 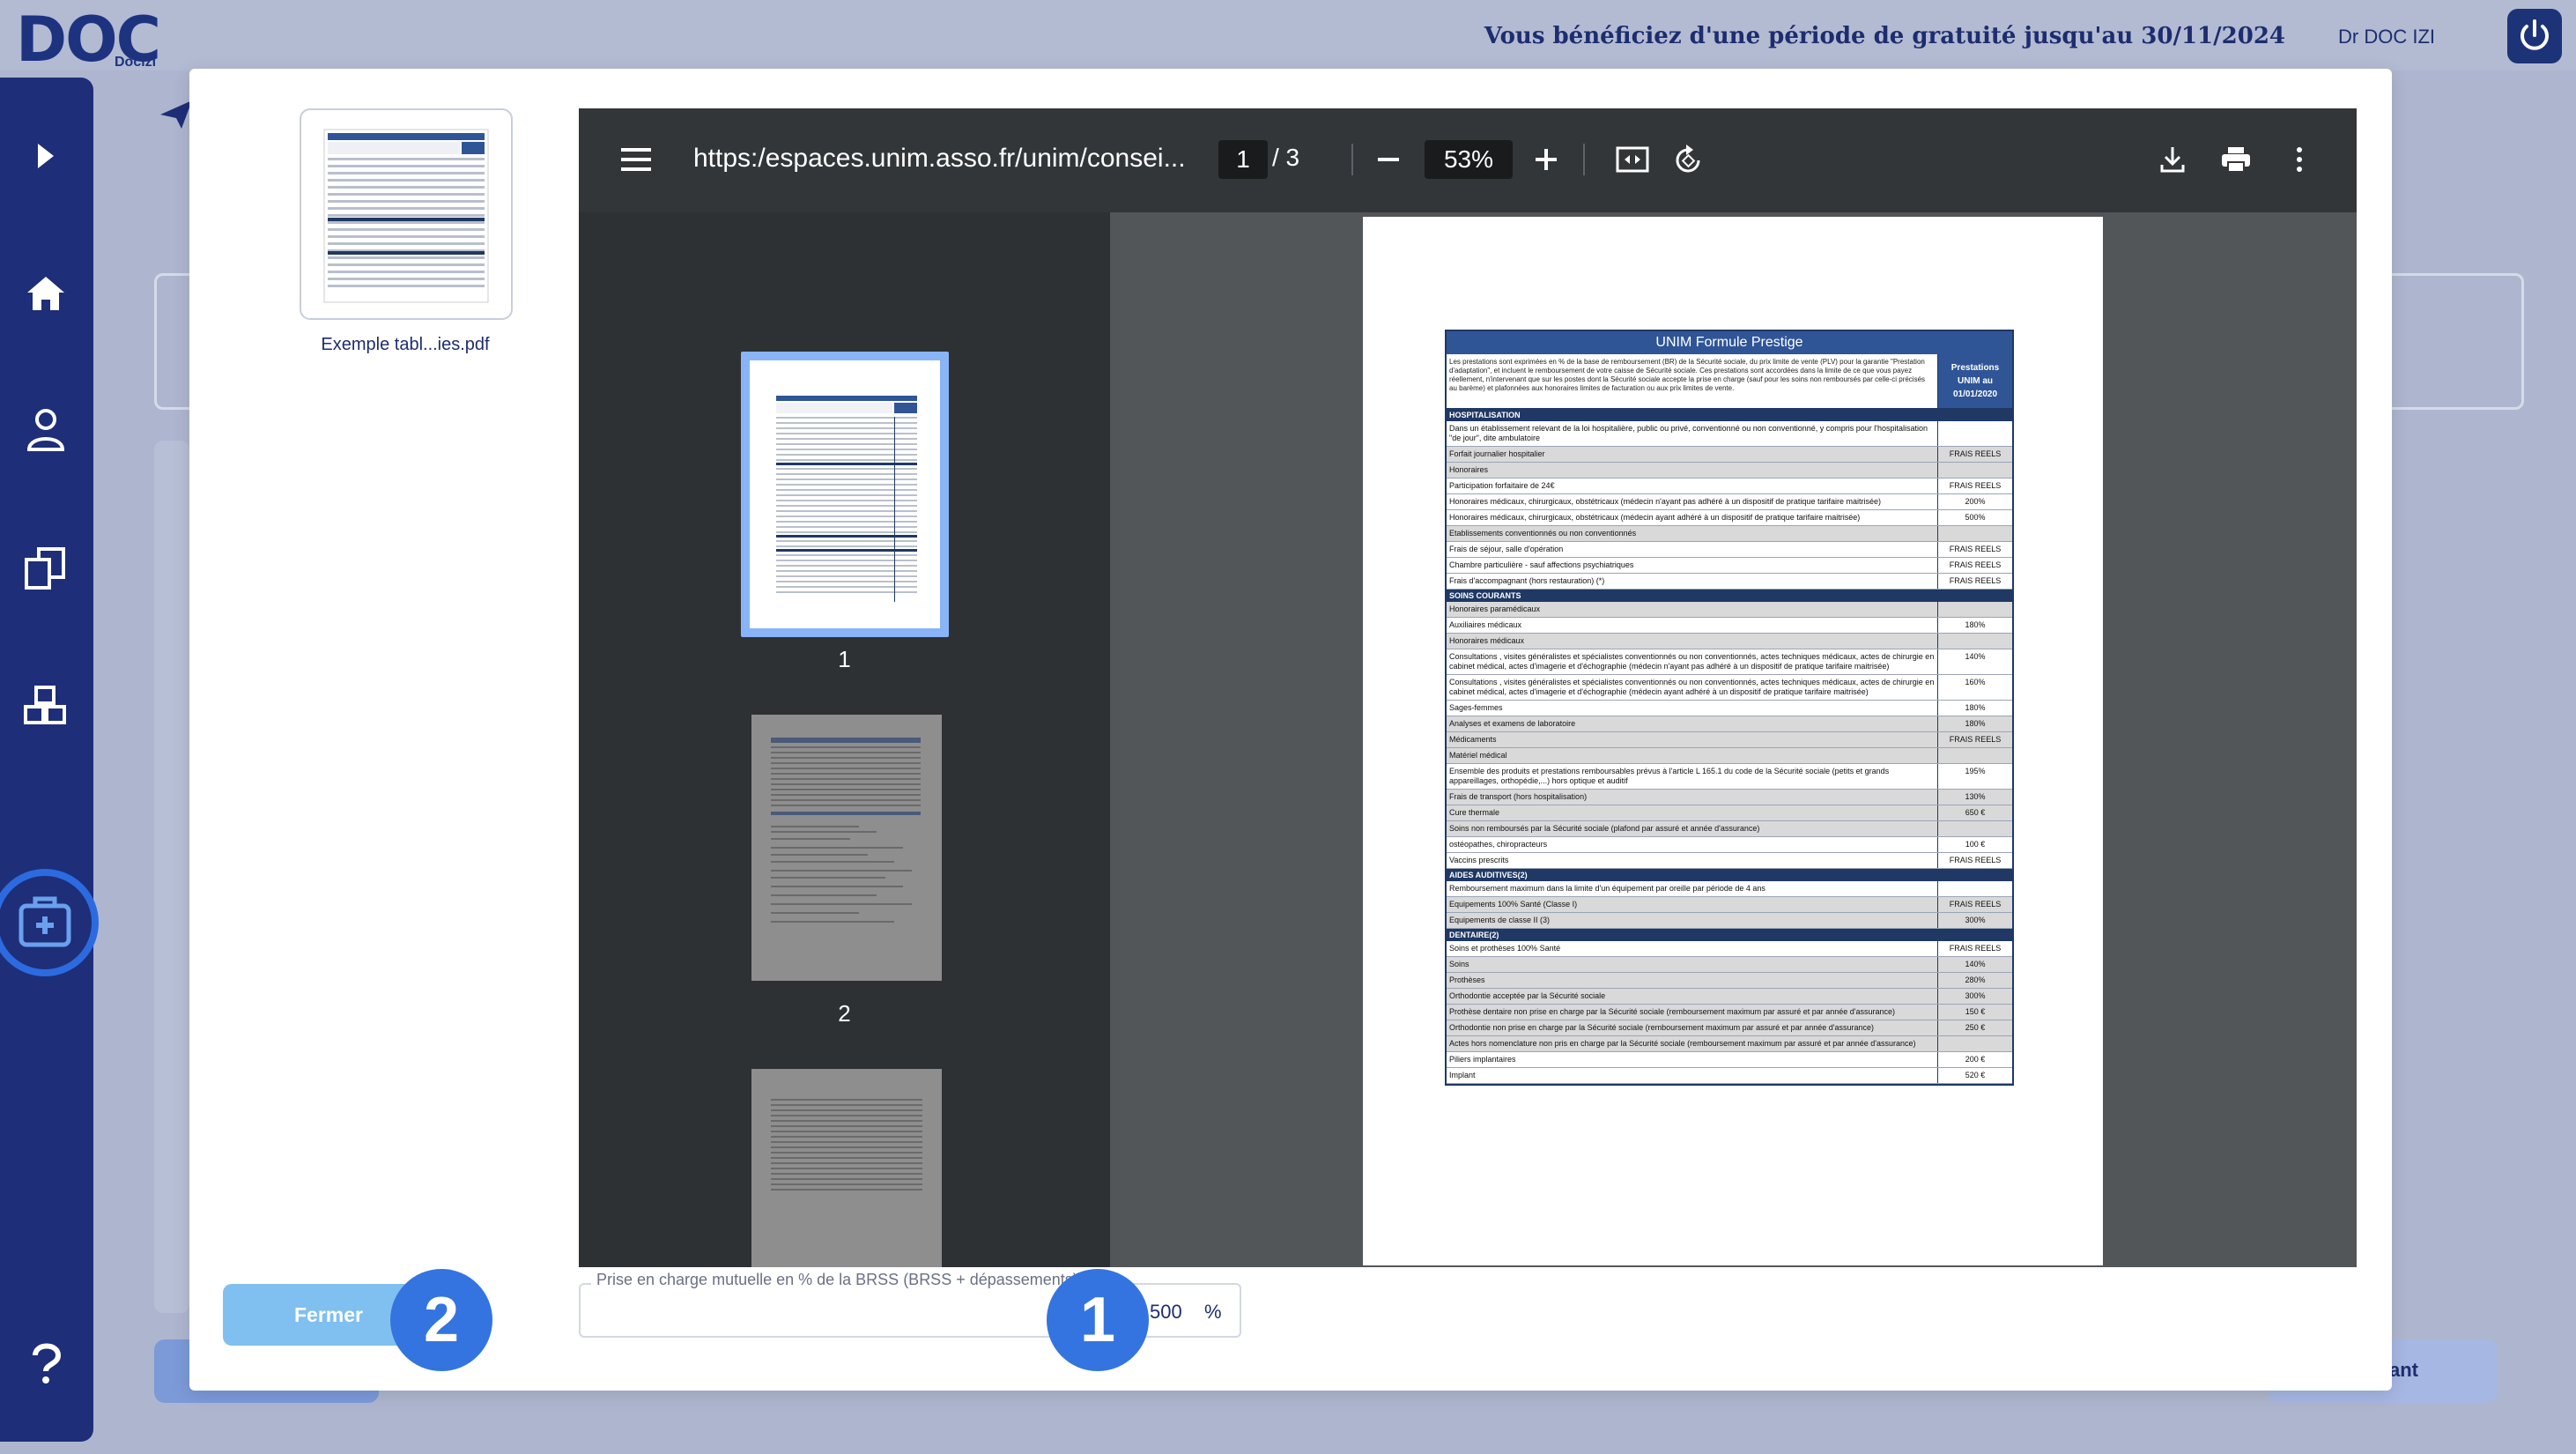 I want to click on annotation-badge-1: 1, so click(x=1098, y=1320).